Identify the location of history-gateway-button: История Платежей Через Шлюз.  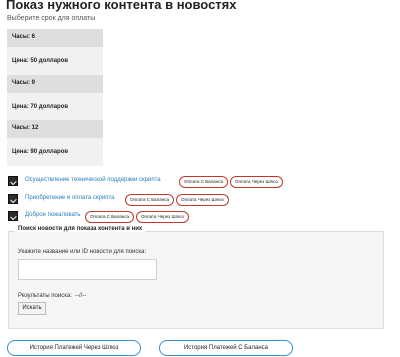
(74, 348).